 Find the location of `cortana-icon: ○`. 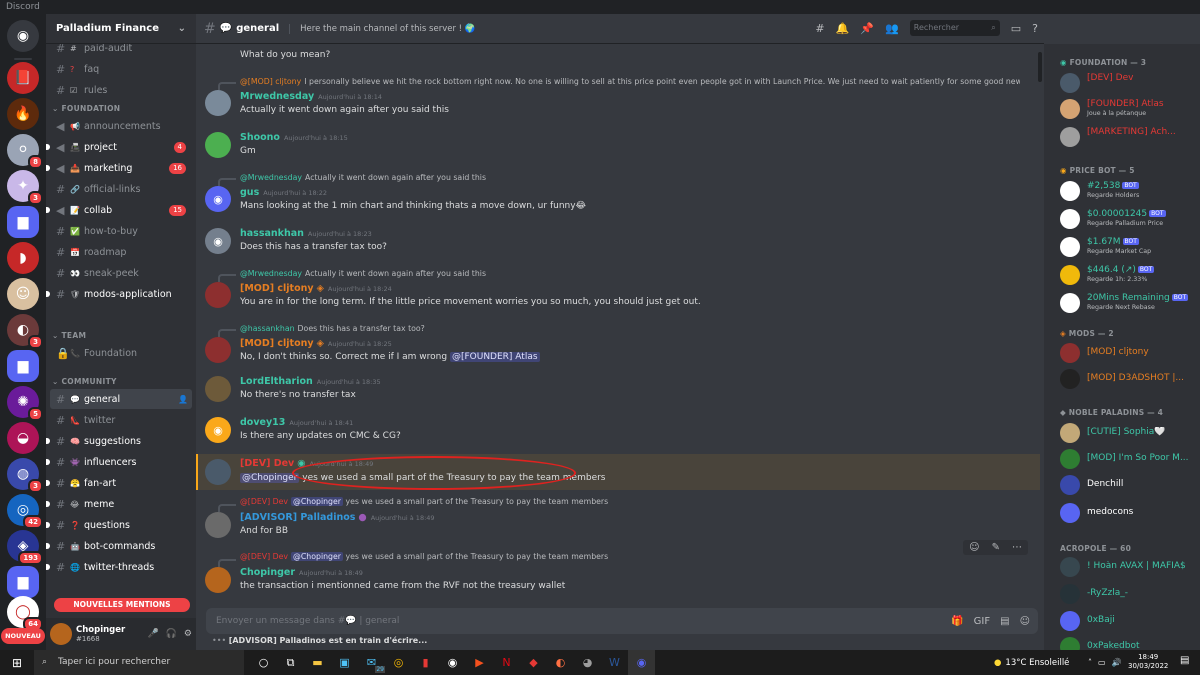

cortana-icon: ○ is located at coordinates (263, 662).